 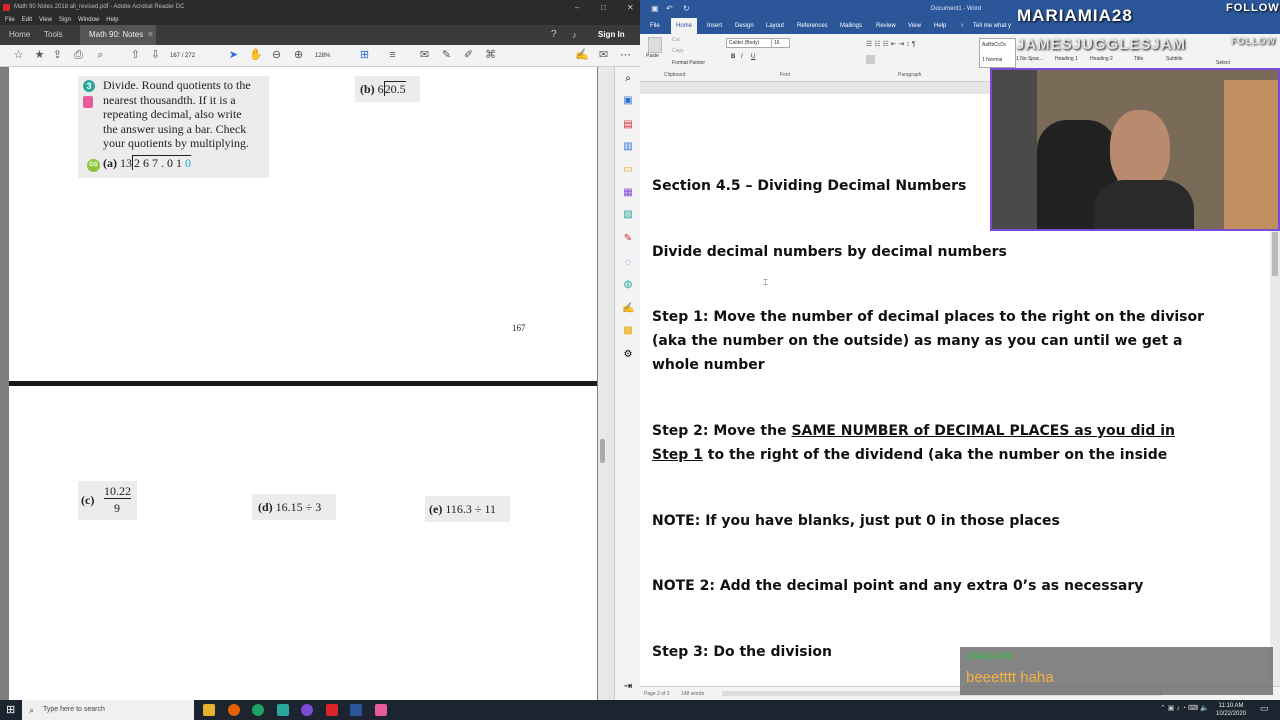 I want to click on format-painter-button: Format Painter, so click(x=688, y=63).